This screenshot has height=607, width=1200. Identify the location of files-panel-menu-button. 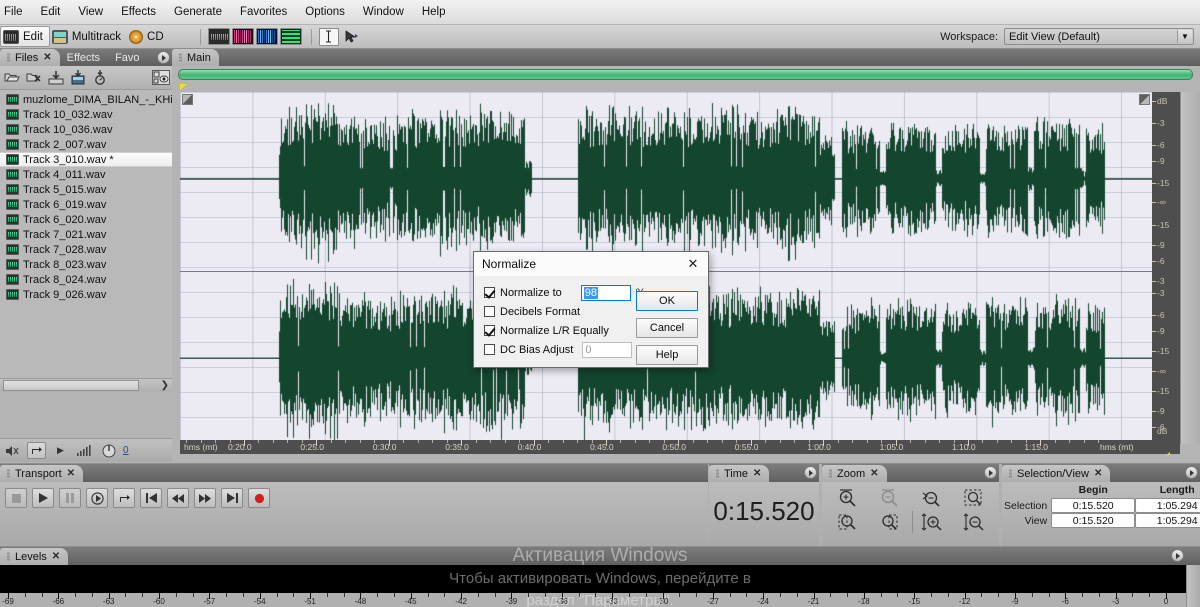
(163, 57).